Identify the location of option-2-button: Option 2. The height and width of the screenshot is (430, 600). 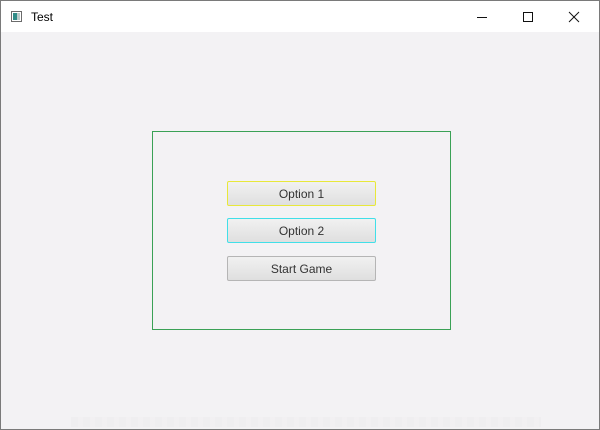
(301, 230).